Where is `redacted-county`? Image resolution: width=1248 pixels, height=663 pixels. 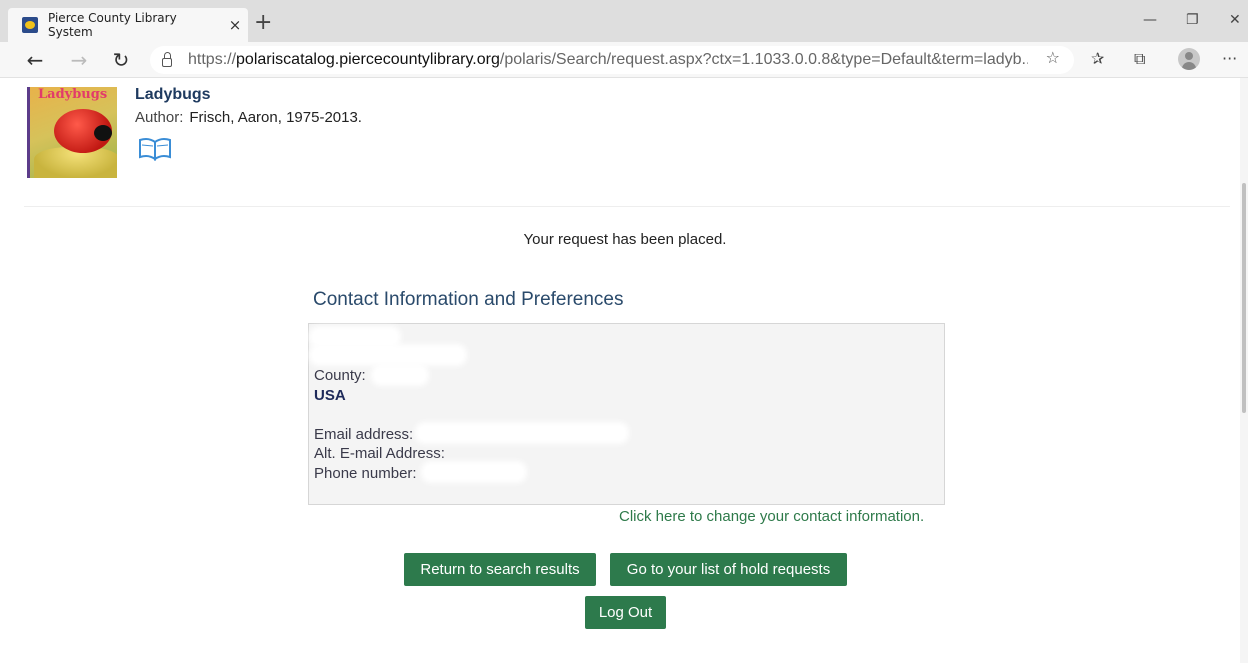
redacted-county is located at coordinates (400, 375).